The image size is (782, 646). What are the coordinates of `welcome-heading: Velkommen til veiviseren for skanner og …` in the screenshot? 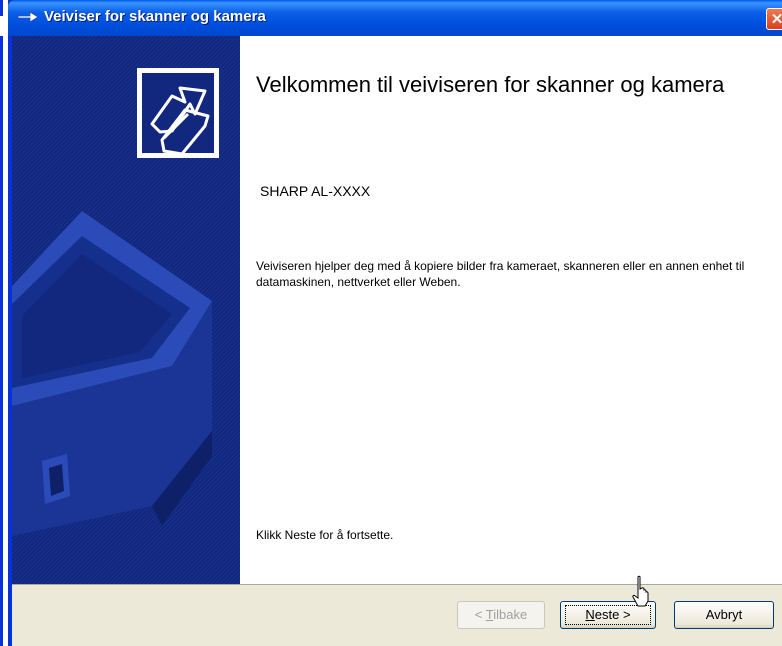 It's located at (490, 84).